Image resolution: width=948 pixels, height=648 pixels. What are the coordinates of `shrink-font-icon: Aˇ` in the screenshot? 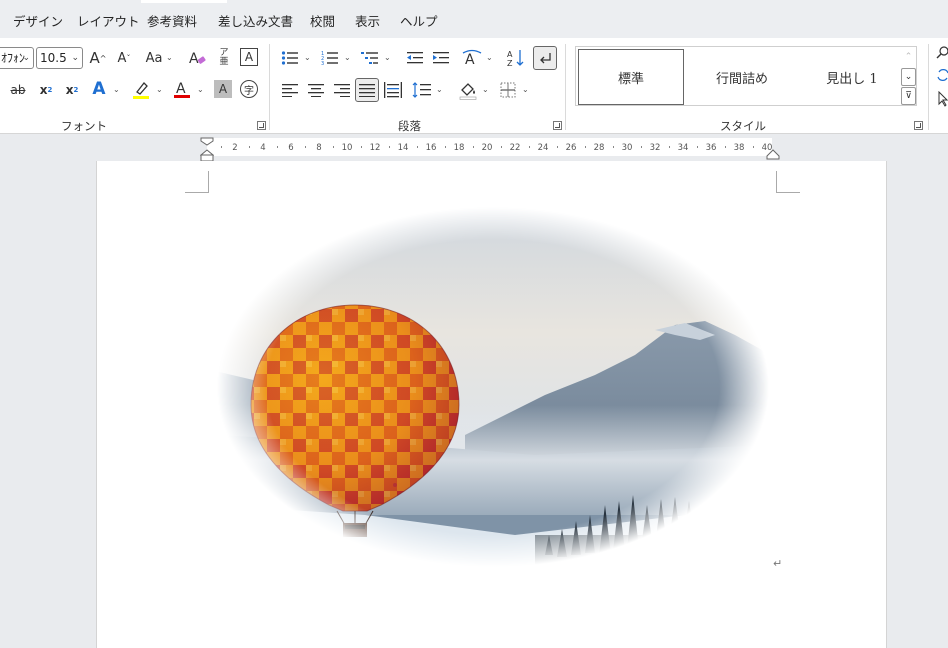 It's located at (124, 58).